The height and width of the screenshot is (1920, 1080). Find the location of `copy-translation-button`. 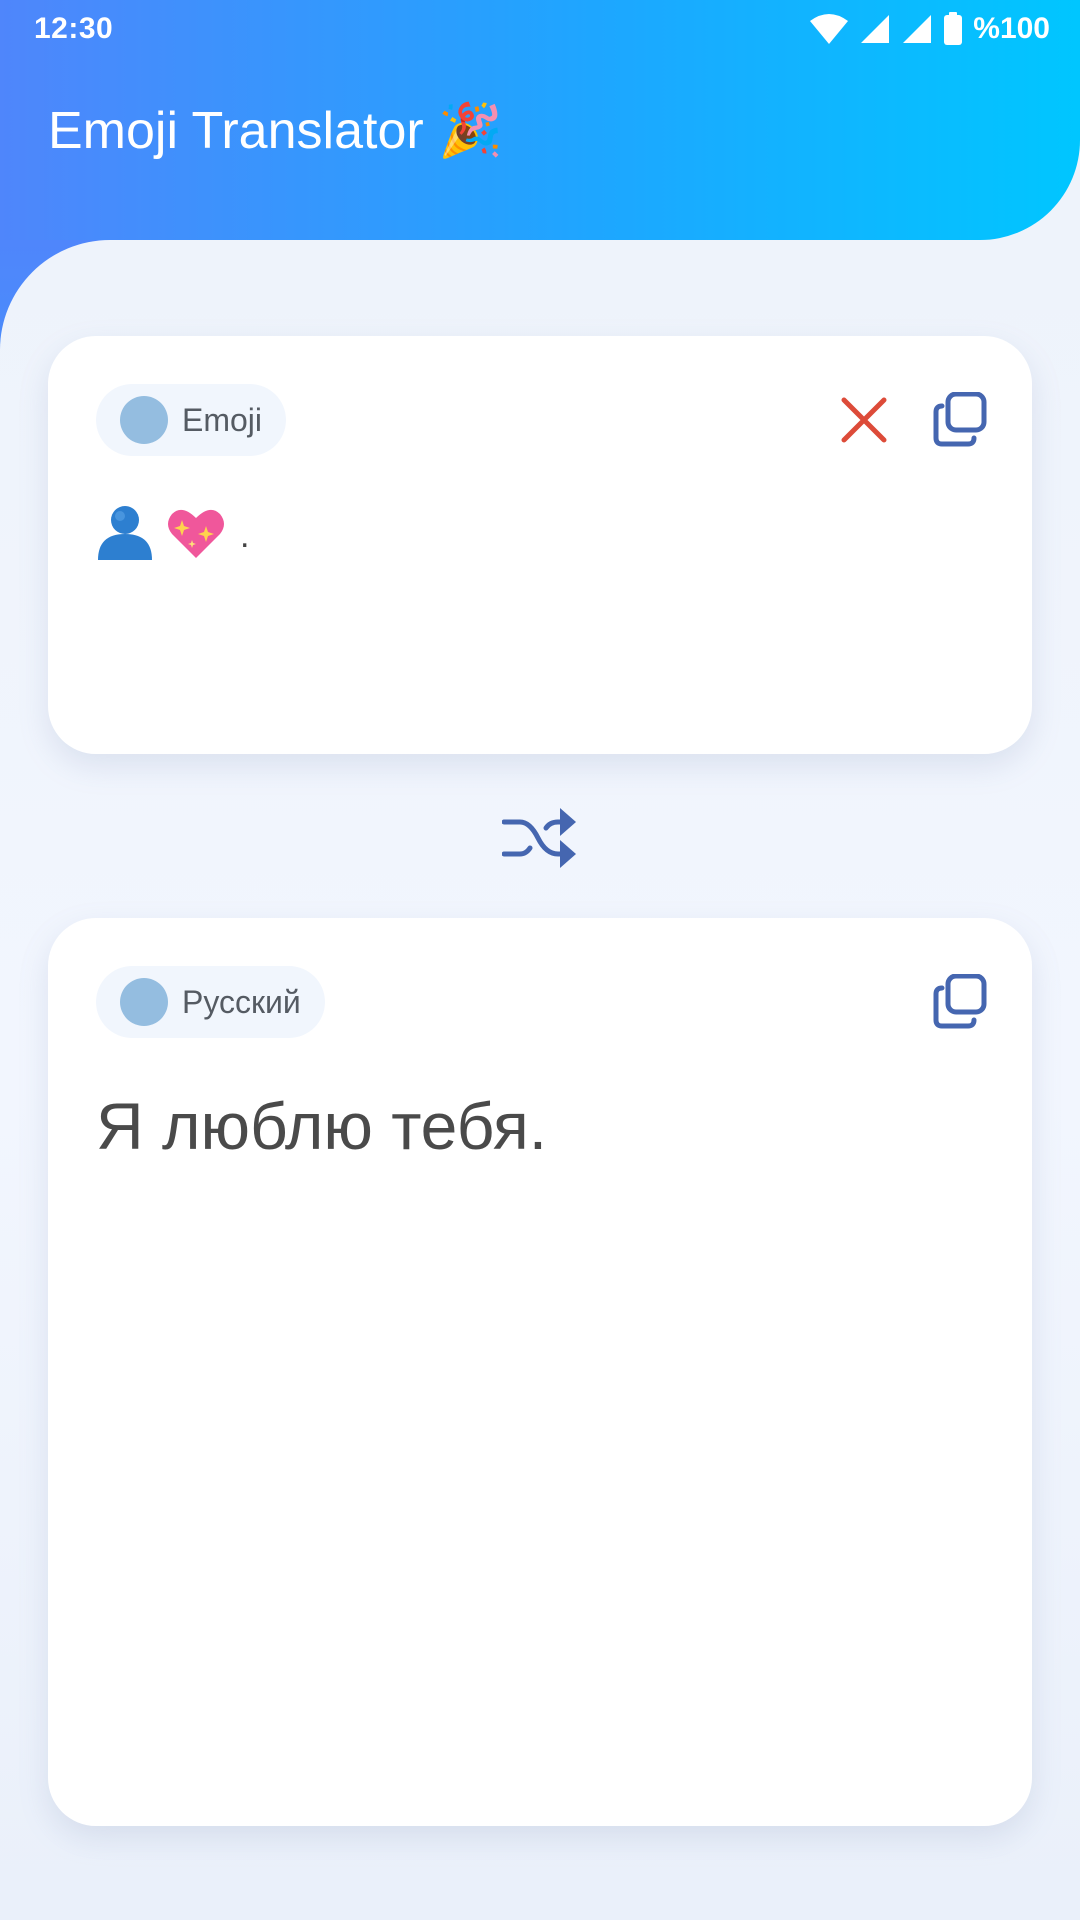

copy-translation-button is located at coordinates (960, 1002).